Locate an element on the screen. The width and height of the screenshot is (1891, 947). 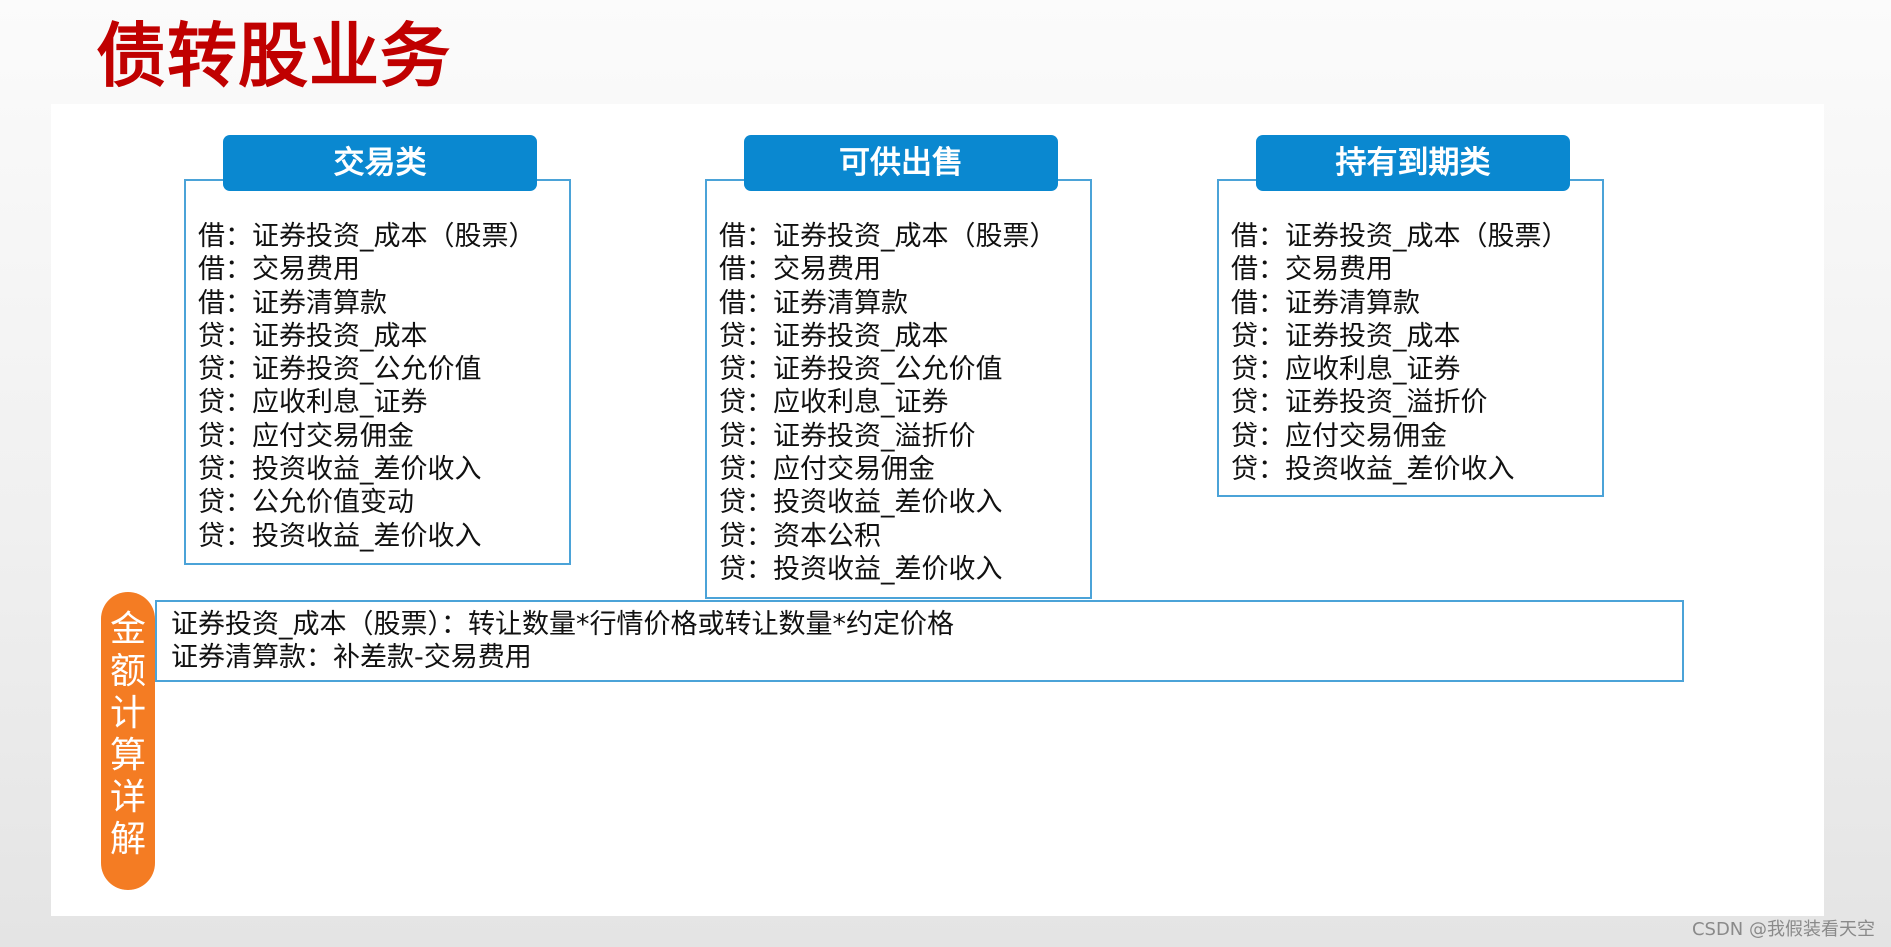
trading-entry: 贷：应付交易佣金 is located at coordinates (306, 436).